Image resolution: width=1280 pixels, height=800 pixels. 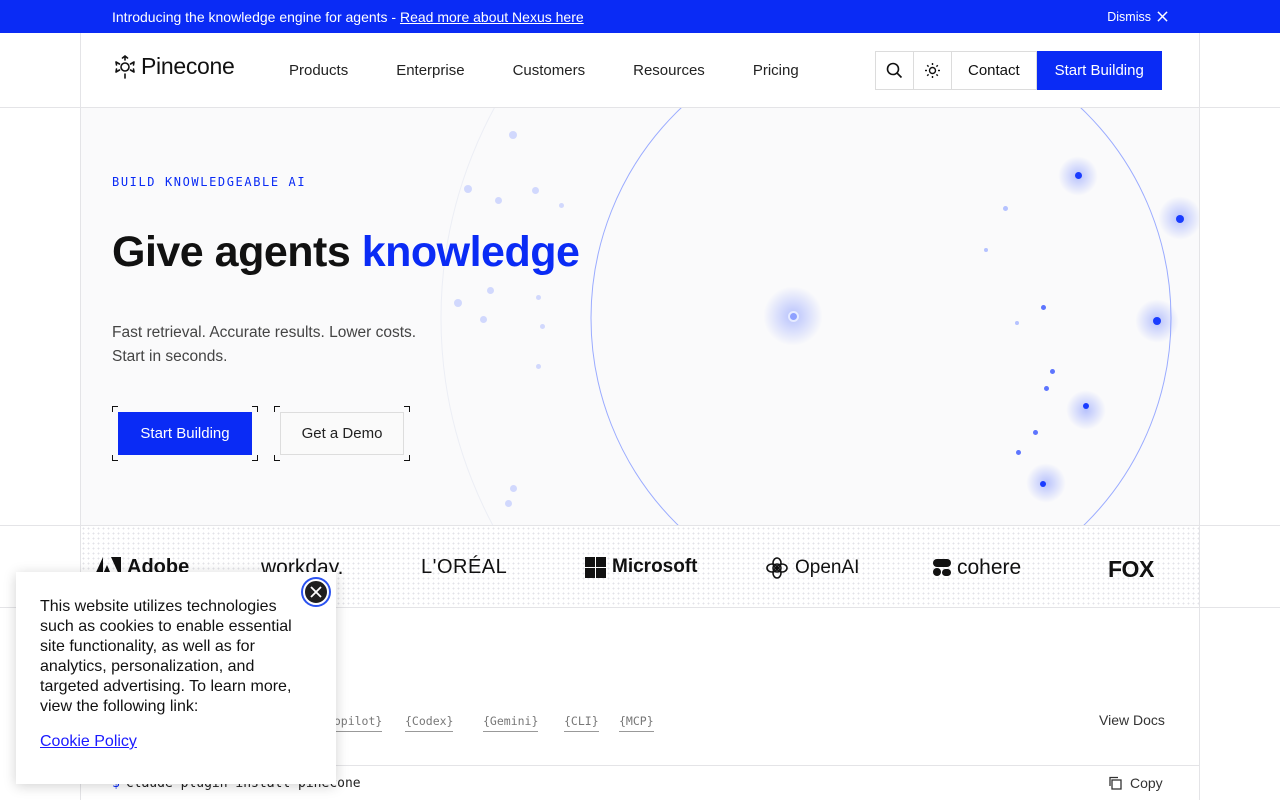 I want to click on cookie-close-circle, so click(x=316, y=592).